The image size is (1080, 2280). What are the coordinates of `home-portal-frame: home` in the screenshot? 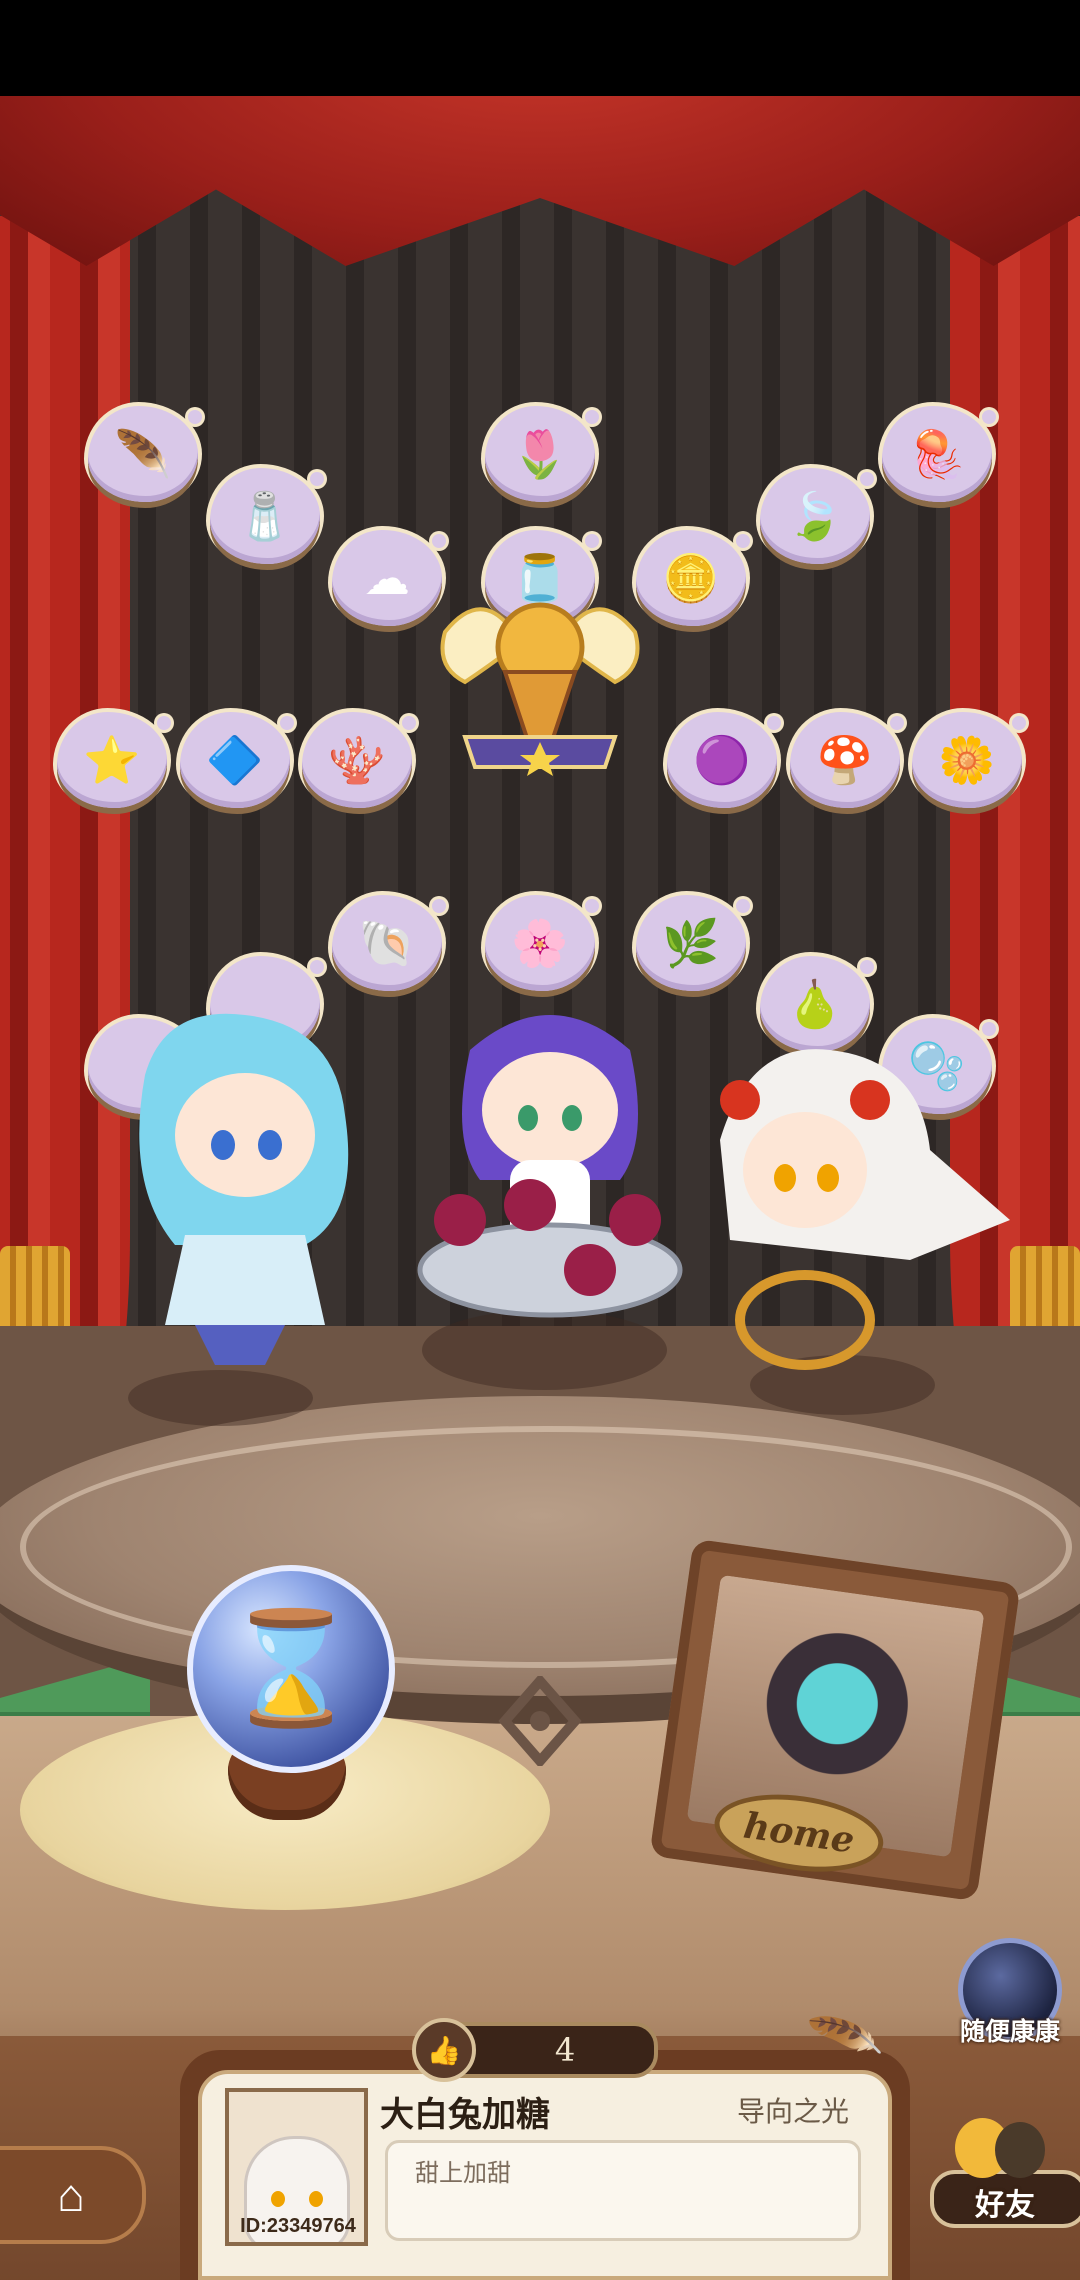 It's located at (835, 1720).